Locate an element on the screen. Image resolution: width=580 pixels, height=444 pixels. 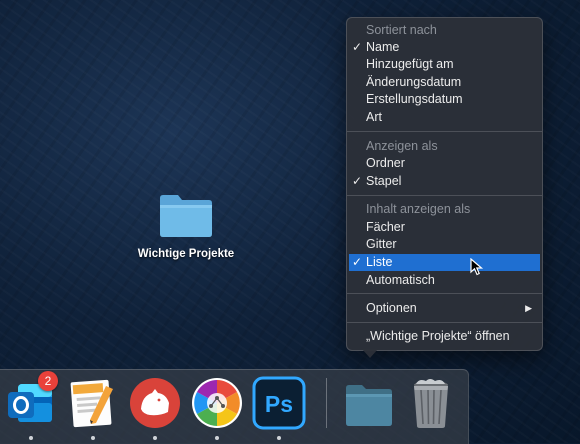
menu-item-label: Erstellungsdatum is located at coordinates (414, 99).